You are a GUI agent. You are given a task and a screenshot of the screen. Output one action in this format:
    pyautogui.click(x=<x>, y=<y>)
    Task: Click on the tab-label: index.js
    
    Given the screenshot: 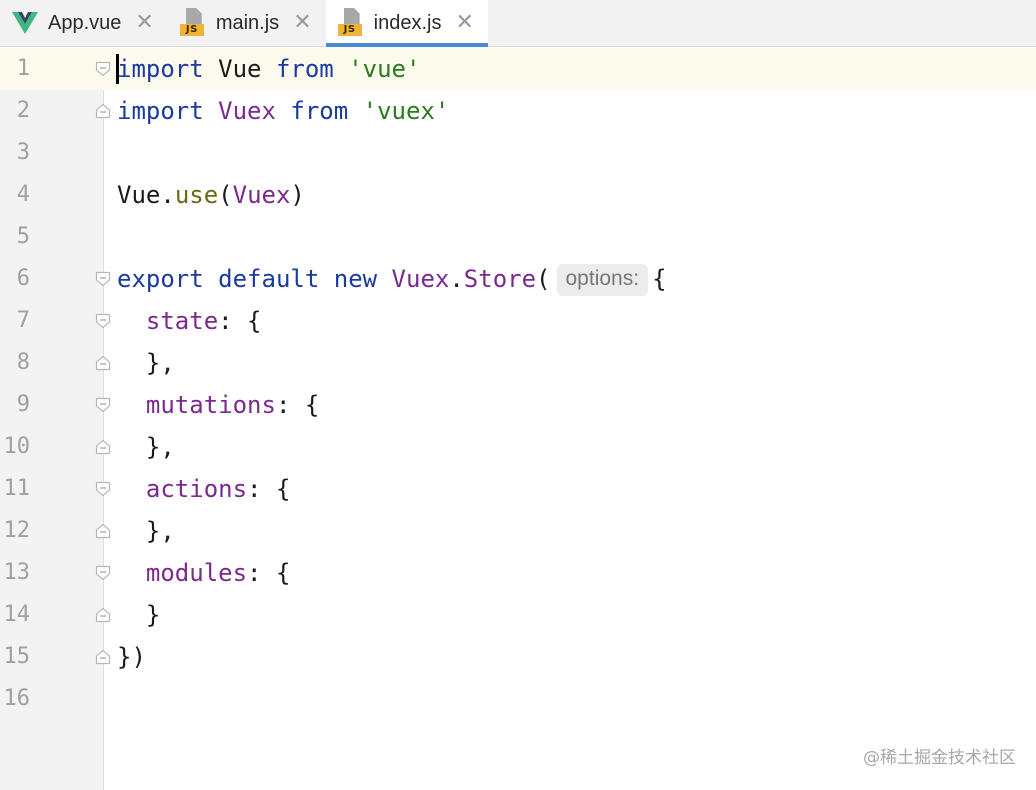 What is the action you would take?
    pyautogui.click(x=407, y=22)
    